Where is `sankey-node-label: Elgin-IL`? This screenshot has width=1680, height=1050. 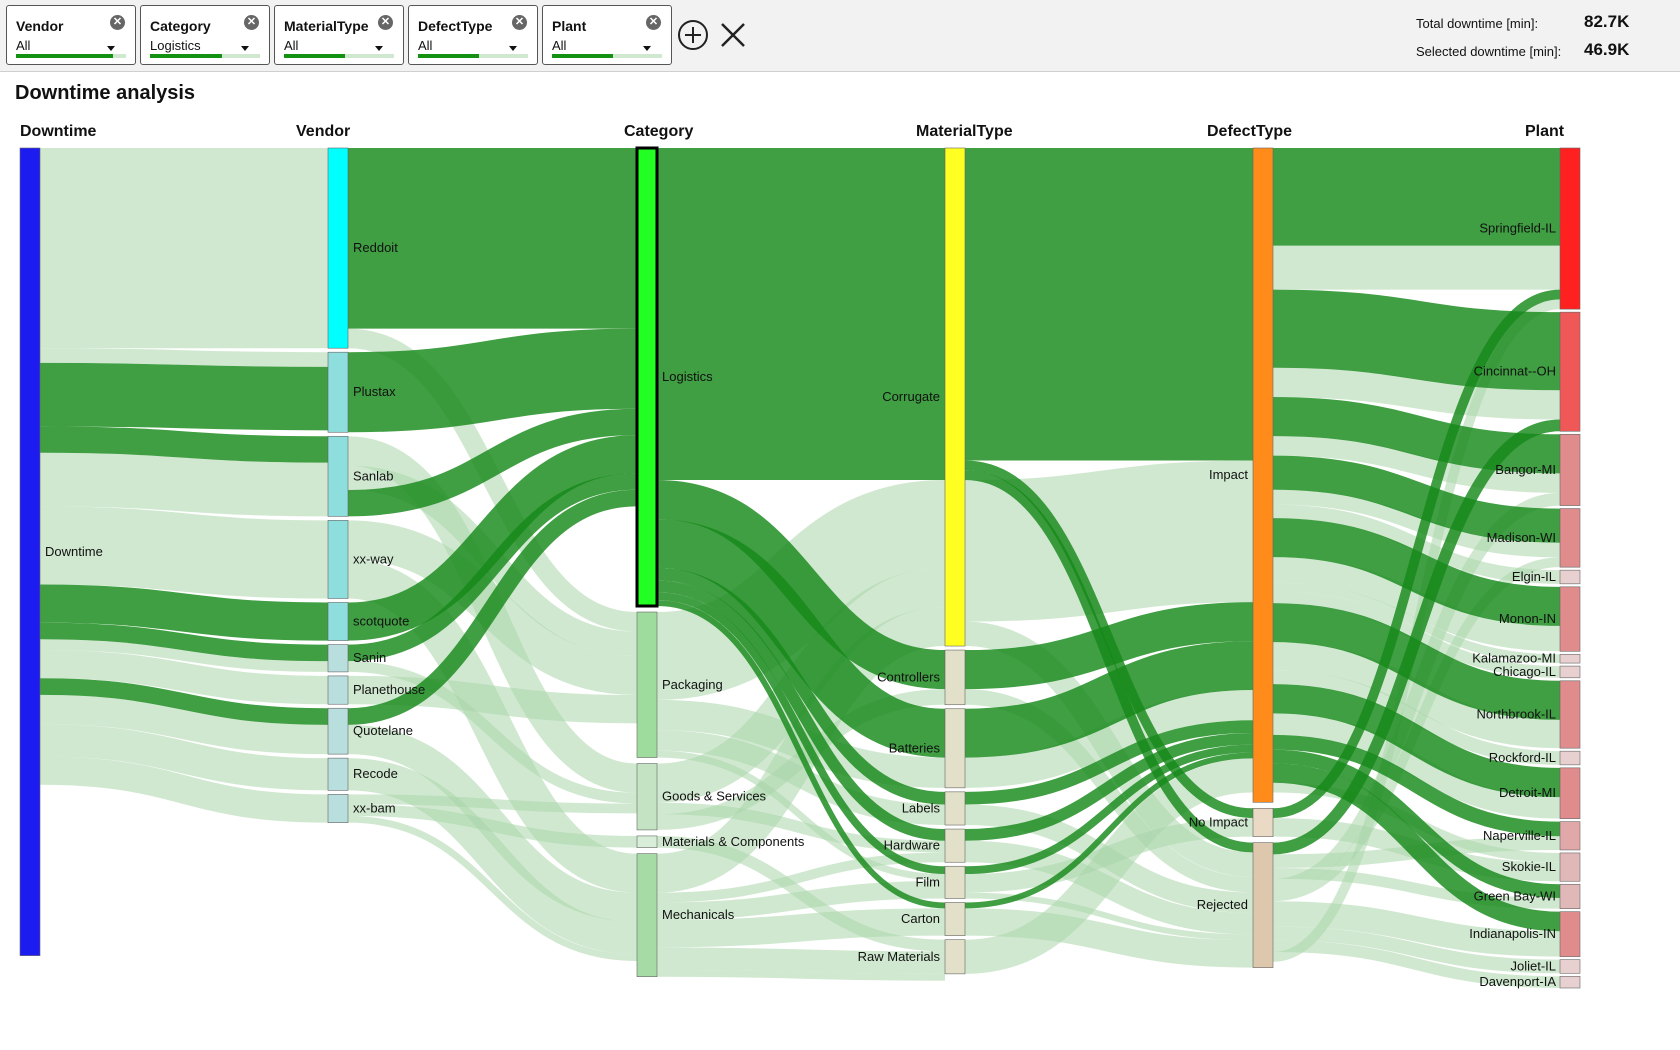
sankey-node-label: Elgin-IL is located at coordinates (1534, 576).